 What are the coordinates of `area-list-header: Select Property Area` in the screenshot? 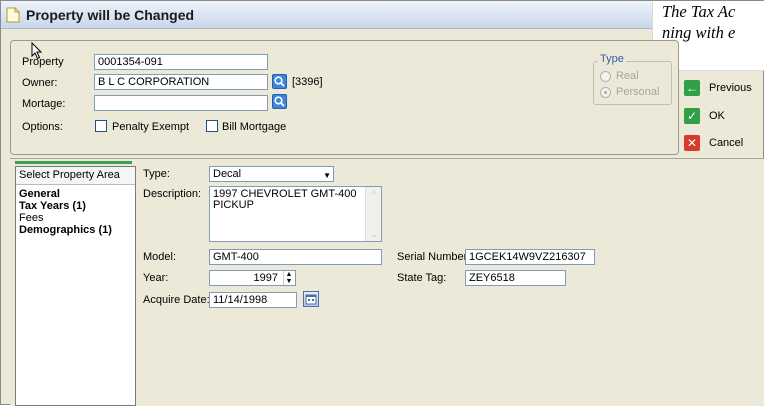 It's located at (75, 176).